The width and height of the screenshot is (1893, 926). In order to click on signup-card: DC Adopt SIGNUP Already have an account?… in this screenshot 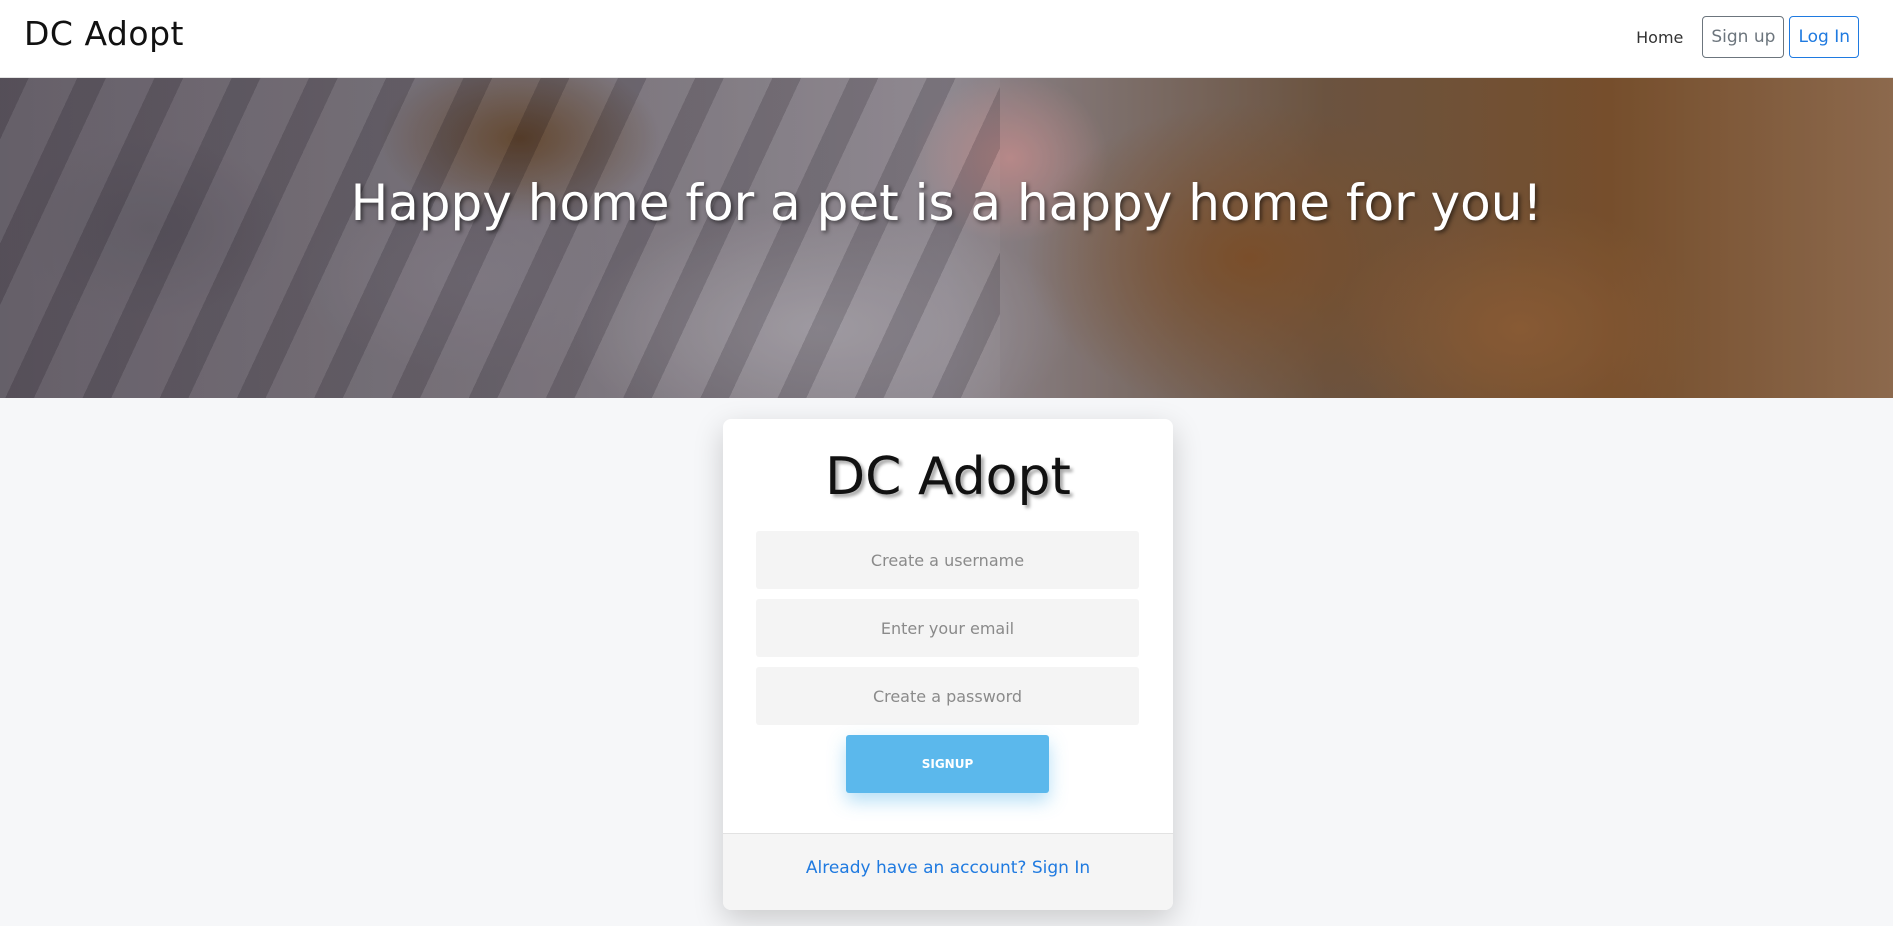, I will do `click(948, 664)`.